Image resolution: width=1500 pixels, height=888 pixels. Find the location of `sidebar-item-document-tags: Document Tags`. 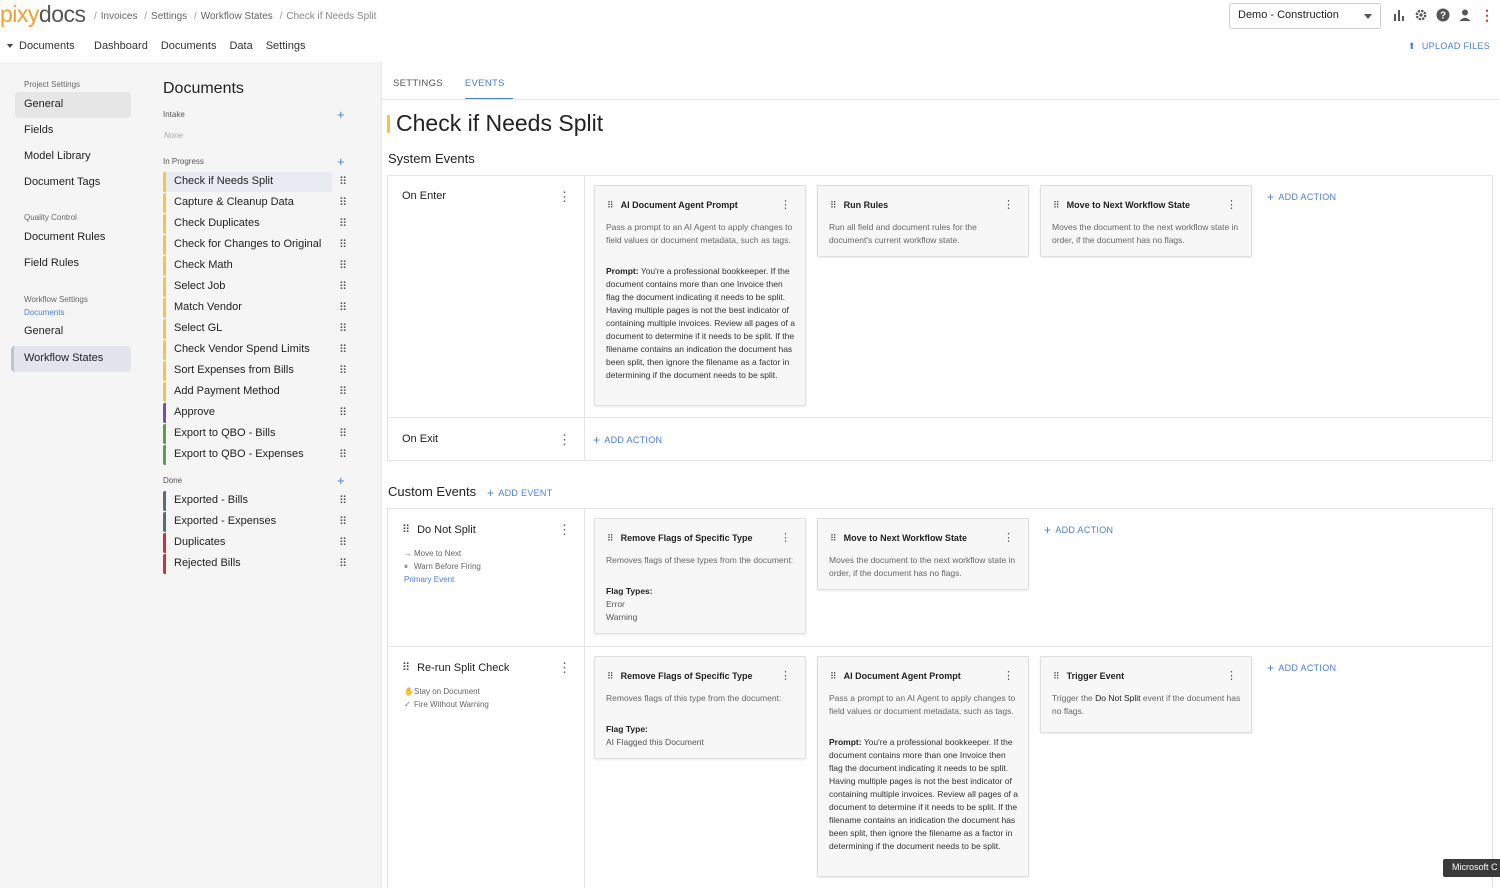

sidebar-item-document-tags: Document Tags is located at coordinates (73, 183).